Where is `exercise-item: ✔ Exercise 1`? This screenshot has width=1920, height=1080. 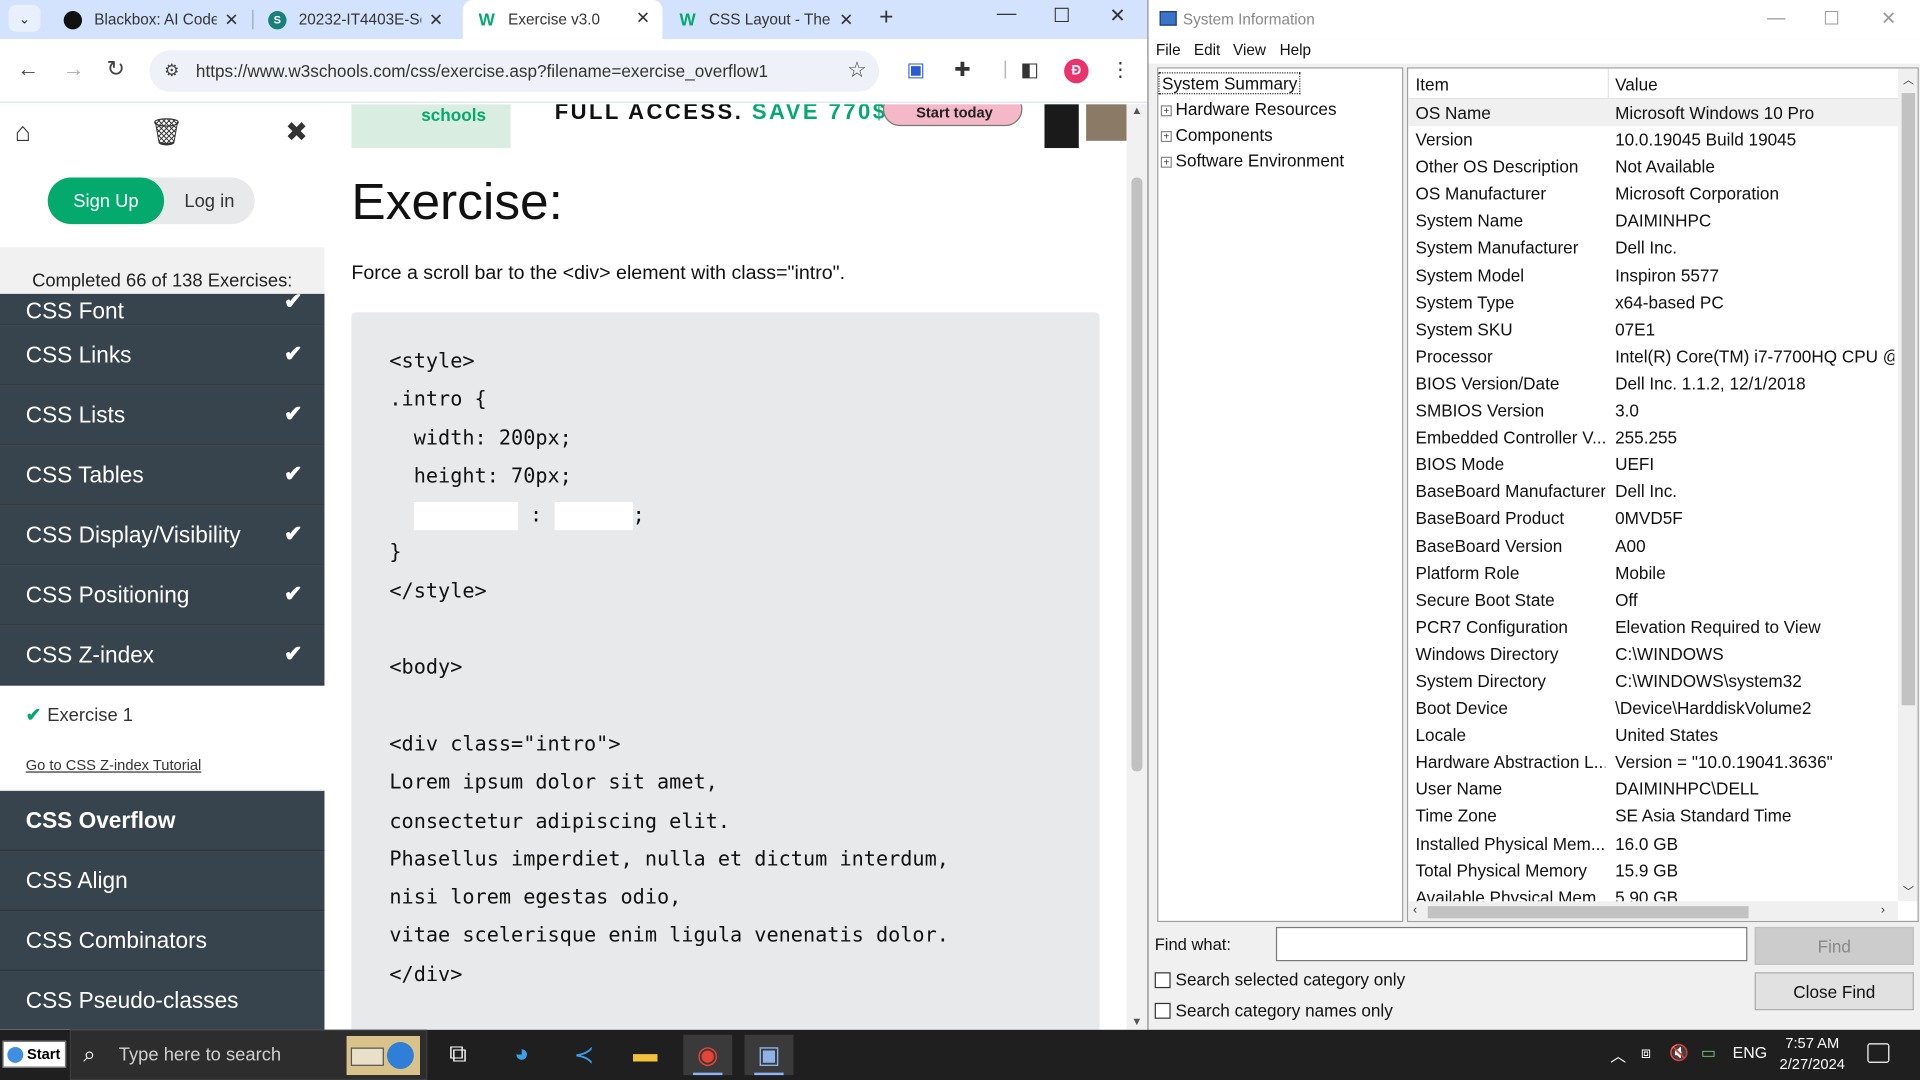
exercise-item: ✔ Exercise 1 is located at coordinates (79, 715).